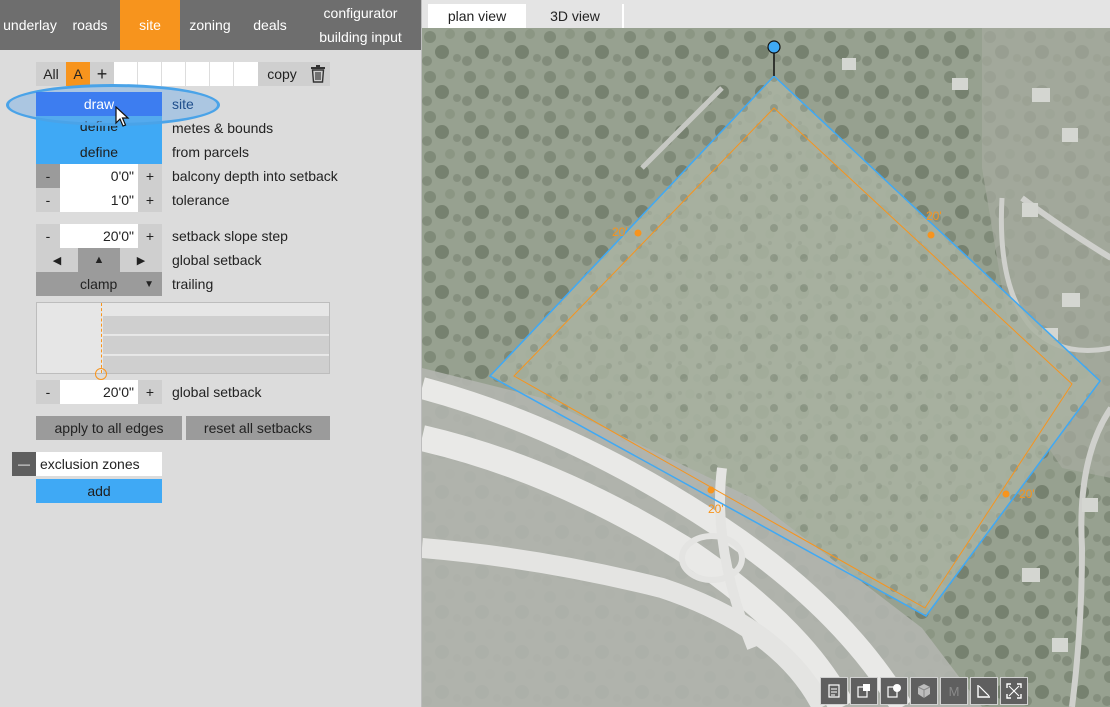  I want to click on setback-left-arrow: ◀, so click(57, 260).